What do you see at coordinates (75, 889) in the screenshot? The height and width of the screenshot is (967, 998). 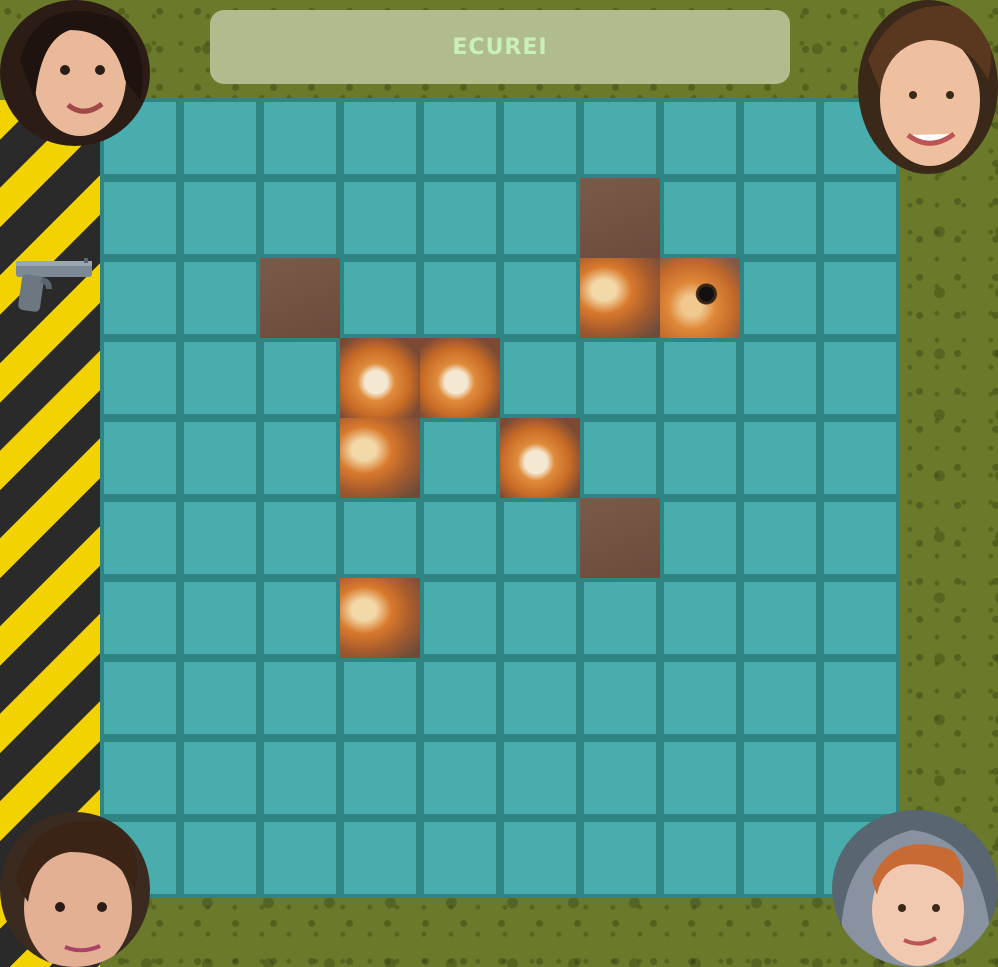 I see `player-avatar-bottom-left` at bounding box center [75, 889].